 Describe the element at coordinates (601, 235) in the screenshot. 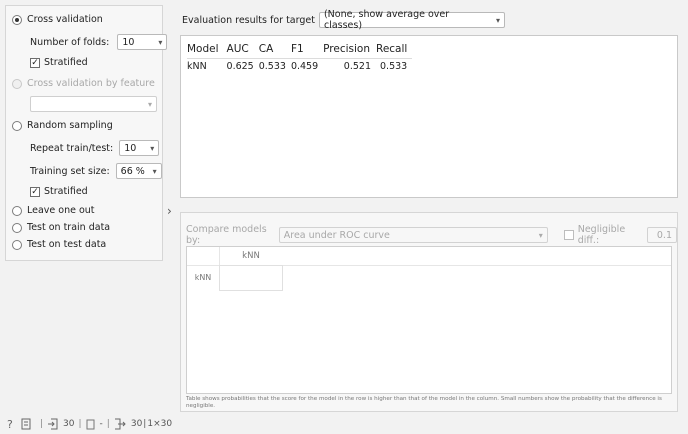

I see `negligible-label: Negligible diff.:` at that location.